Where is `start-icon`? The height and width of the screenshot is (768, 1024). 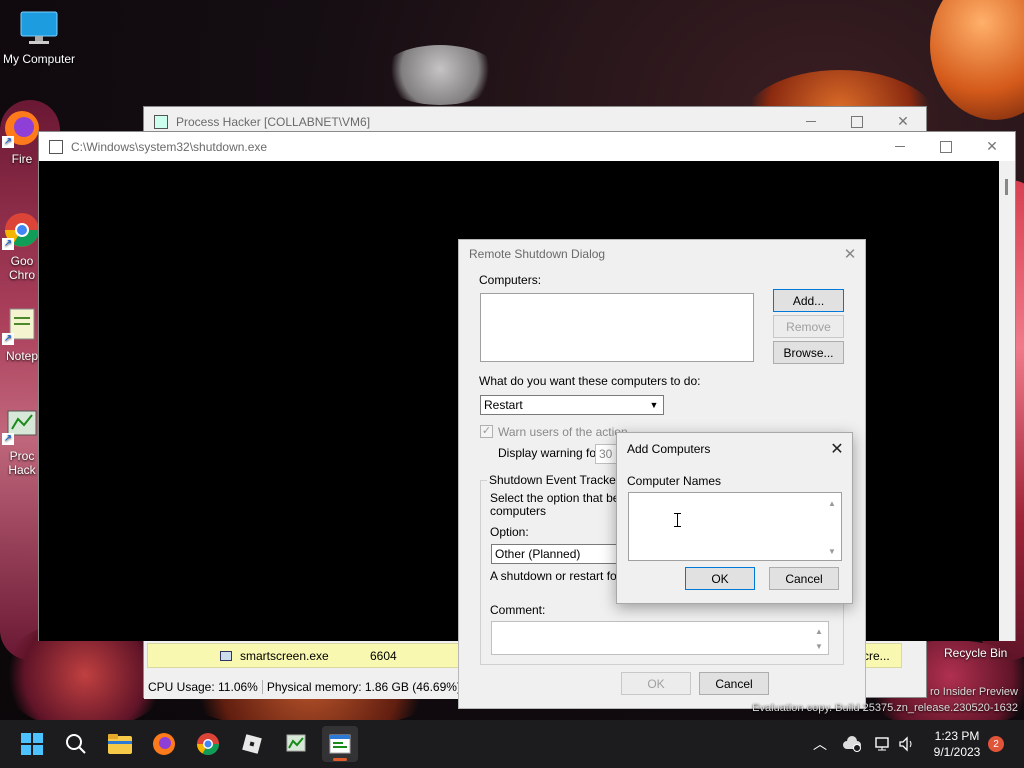 start-icon is located at coordinates (32, 744).